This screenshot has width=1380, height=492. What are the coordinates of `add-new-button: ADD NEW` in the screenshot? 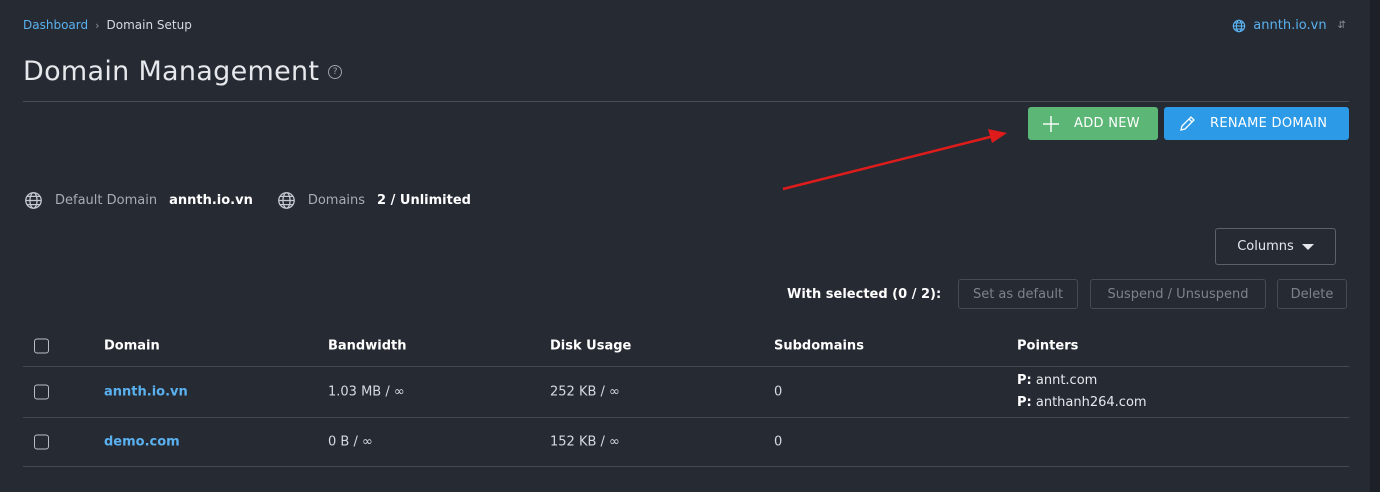 It's located at (1093, 123).